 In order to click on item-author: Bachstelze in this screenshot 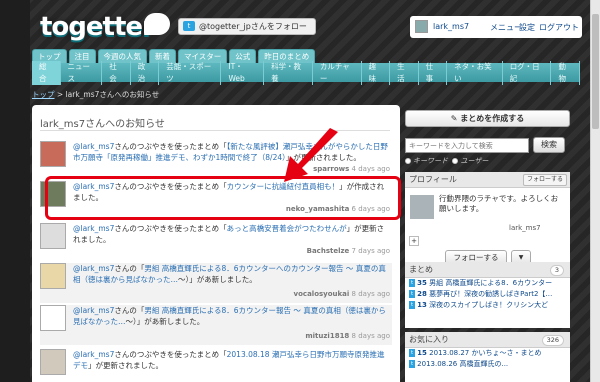, I will do `click(328, 251)`.